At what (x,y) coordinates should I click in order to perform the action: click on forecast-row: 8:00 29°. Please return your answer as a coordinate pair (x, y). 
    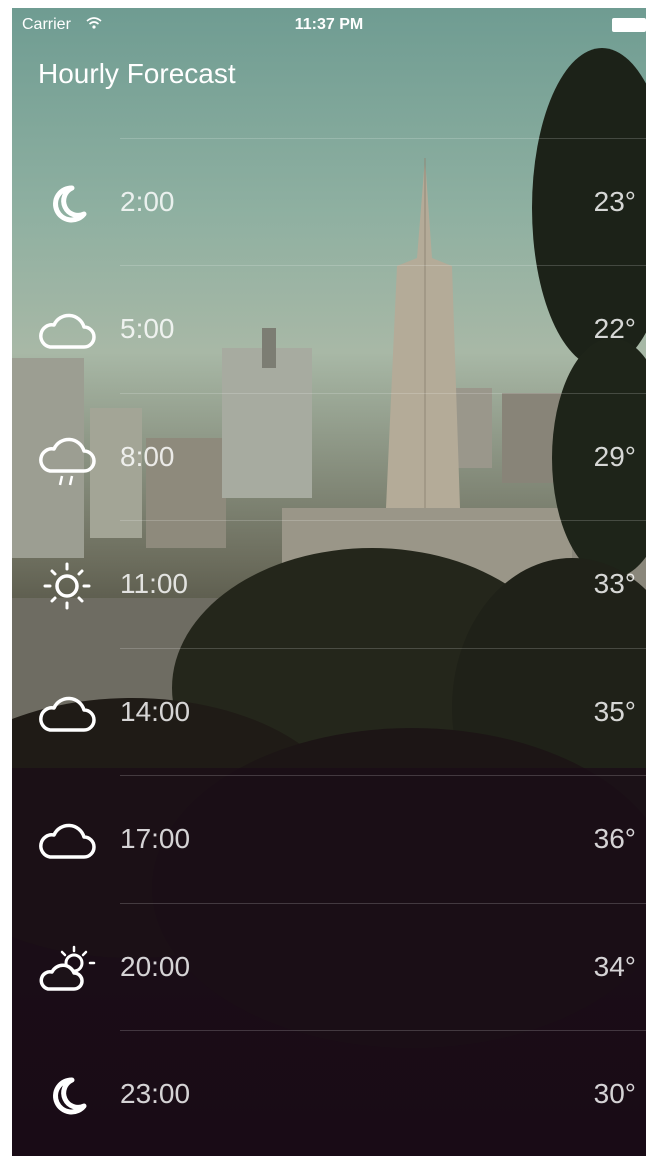
    Looking at the image, I should click on (329, 456).